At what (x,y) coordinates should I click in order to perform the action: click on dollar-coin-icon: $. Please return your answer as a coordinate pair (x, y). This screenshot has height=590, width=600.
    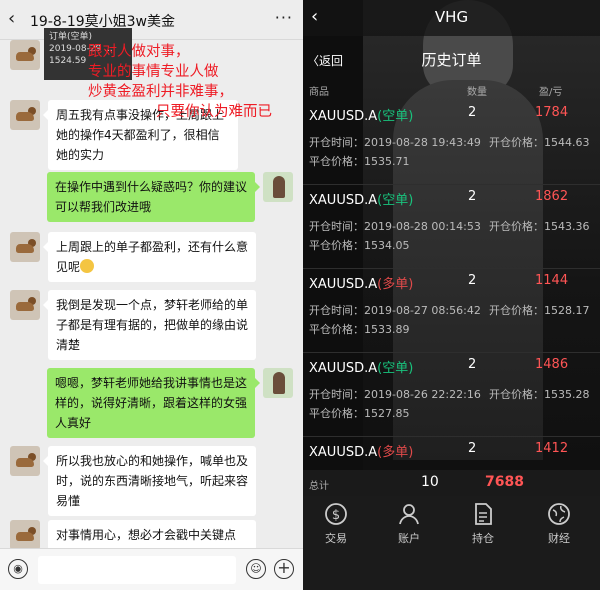
    Looking at the image, I should click on (336, 514).